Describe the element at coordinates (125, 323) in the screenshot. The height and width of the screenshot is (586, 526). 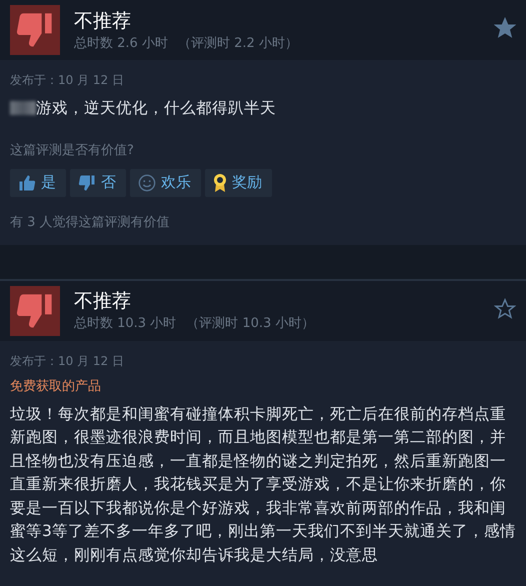
I see `playtime-text: 总时数 10.3 小时` at that location.